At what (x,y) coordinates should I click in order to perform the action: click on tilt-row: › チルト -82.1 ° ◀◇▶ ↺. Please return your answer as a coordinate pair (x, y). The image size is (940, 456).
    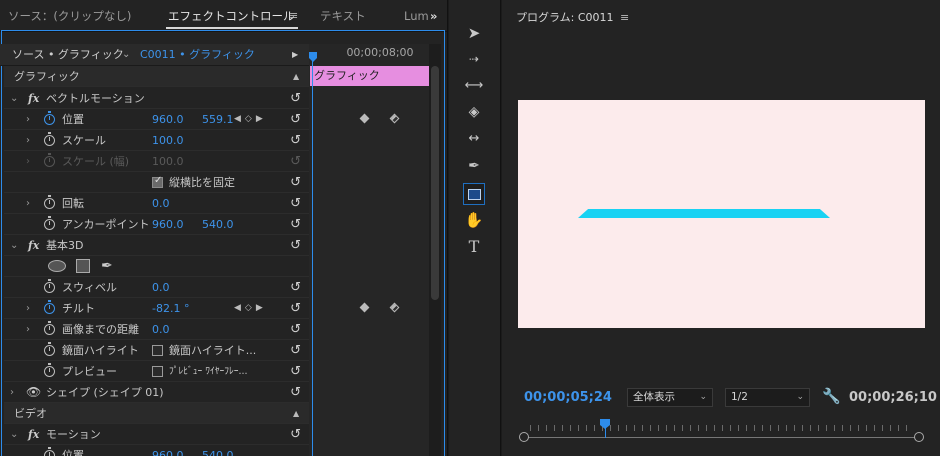
    Looking at the image, I should click on (156, 308).